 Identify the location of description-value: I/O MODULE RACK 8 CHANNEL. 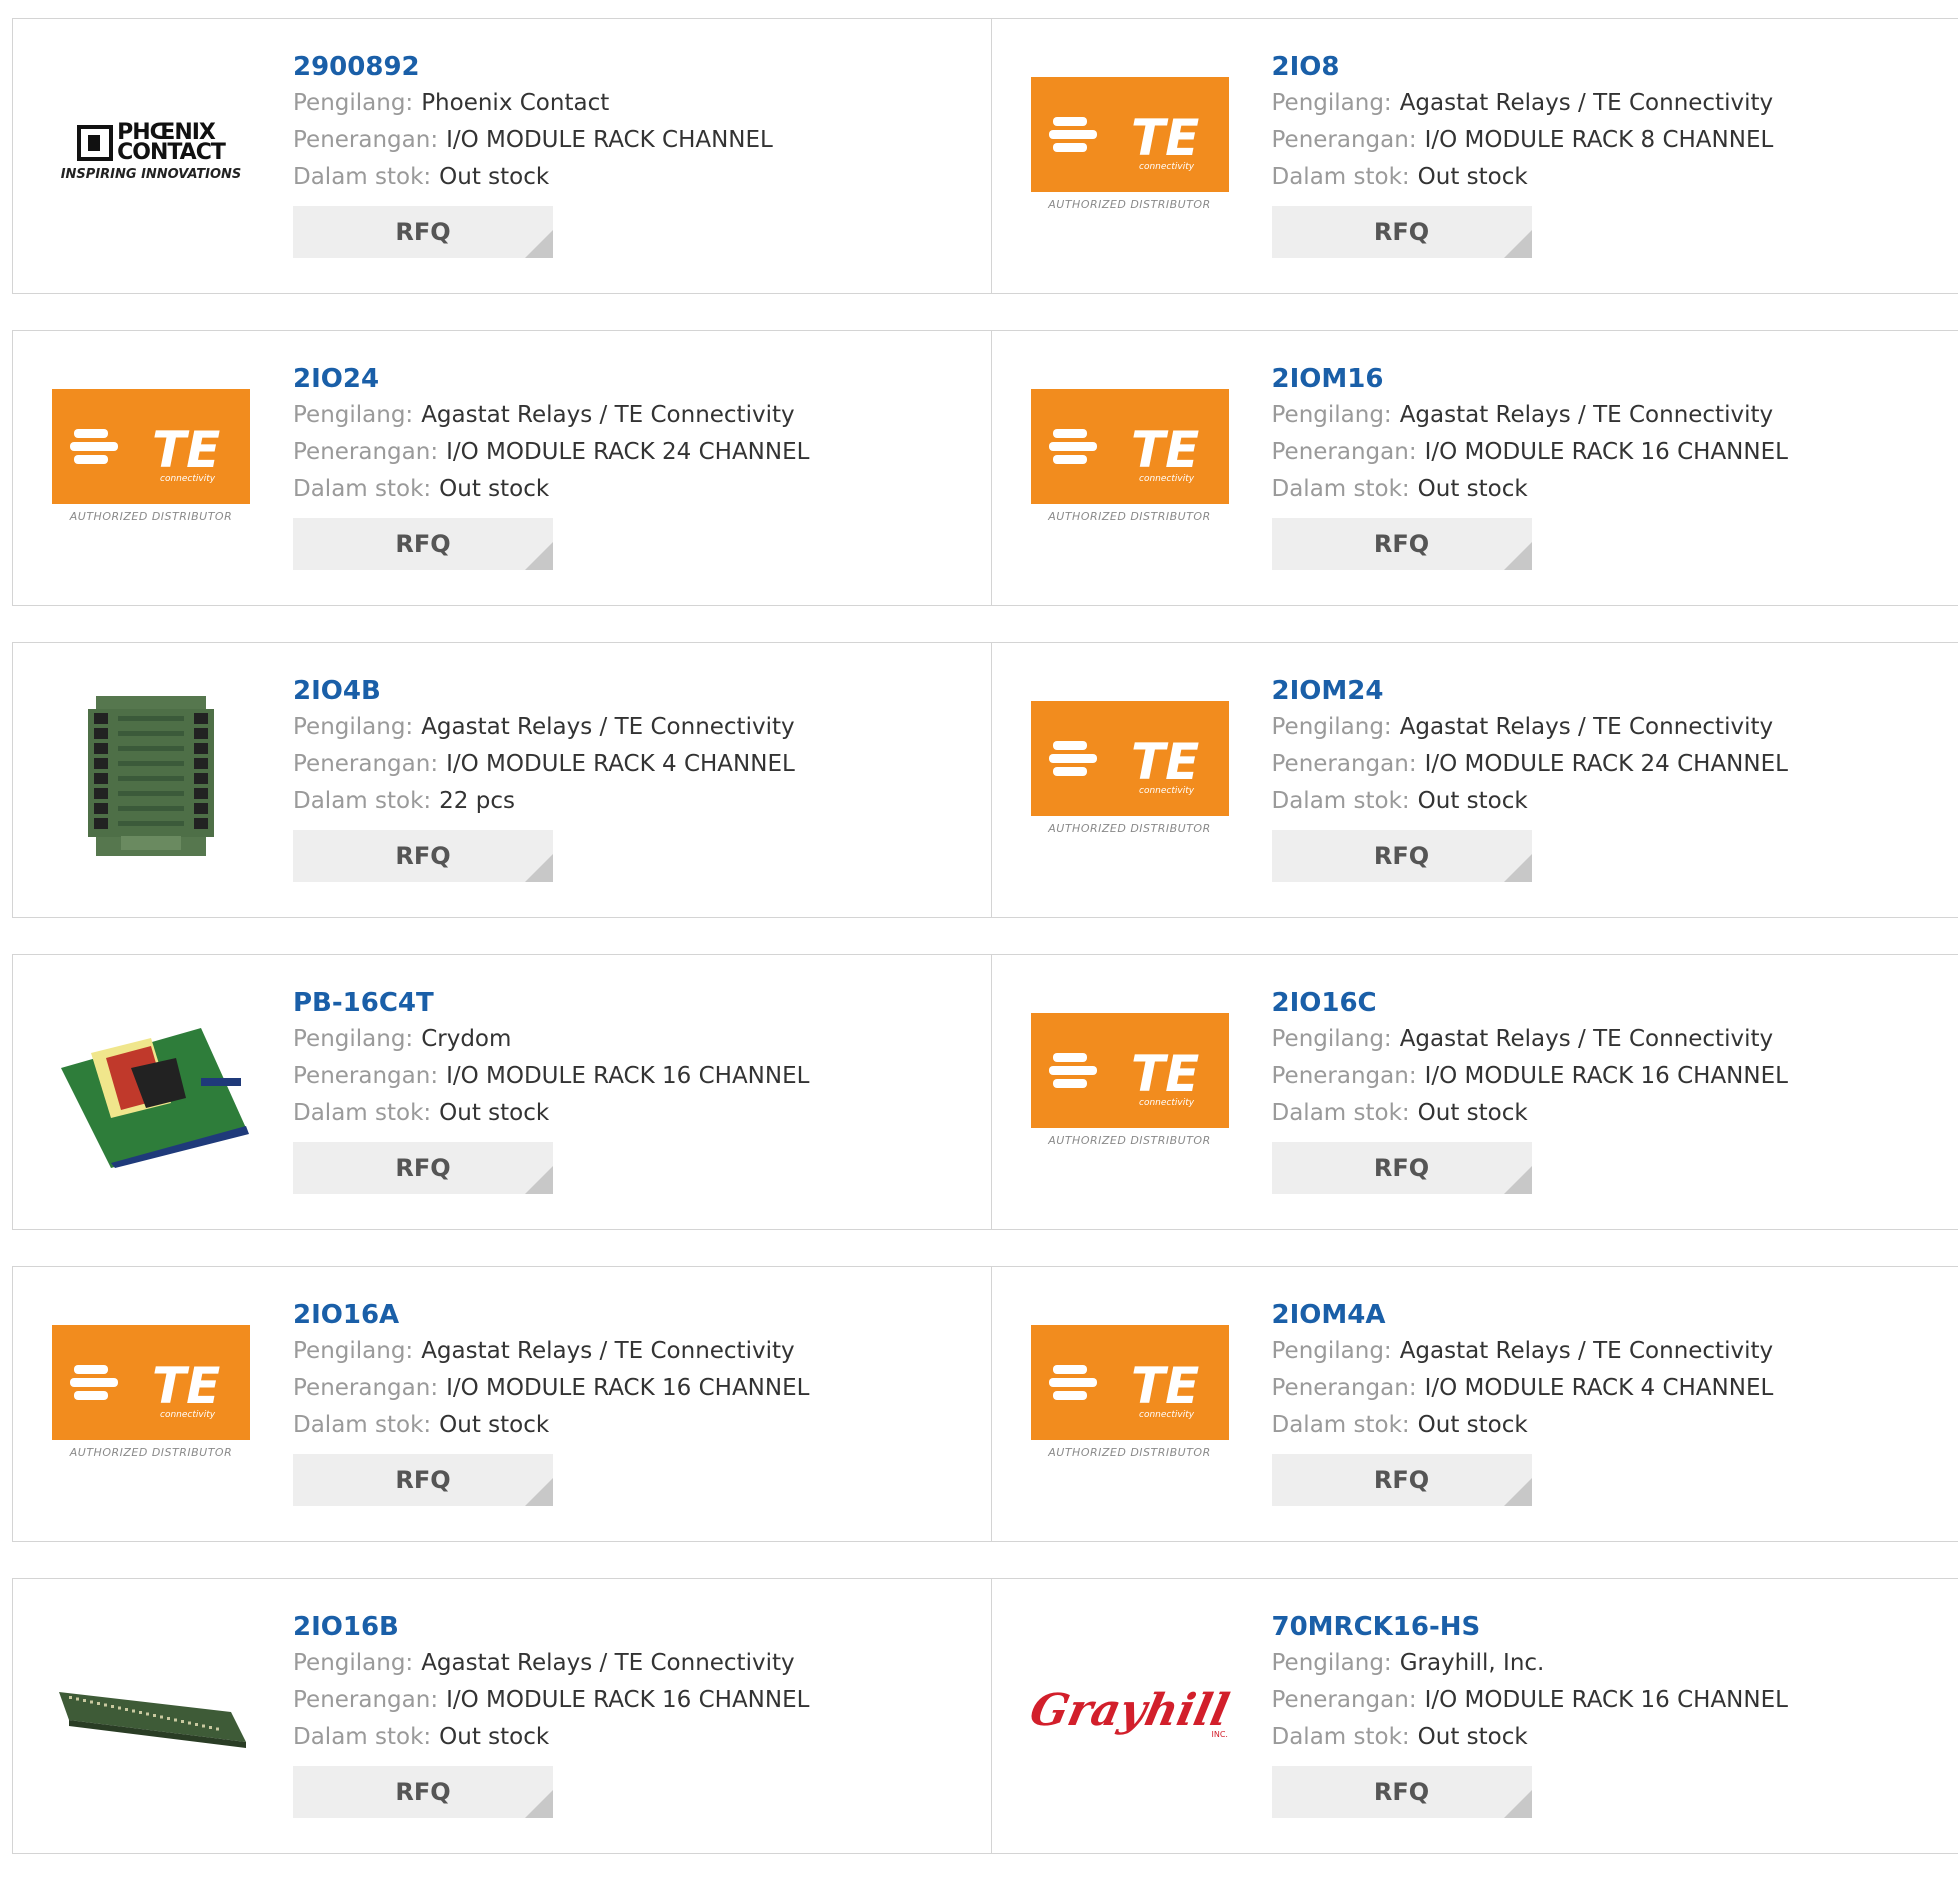
(1599, 140).